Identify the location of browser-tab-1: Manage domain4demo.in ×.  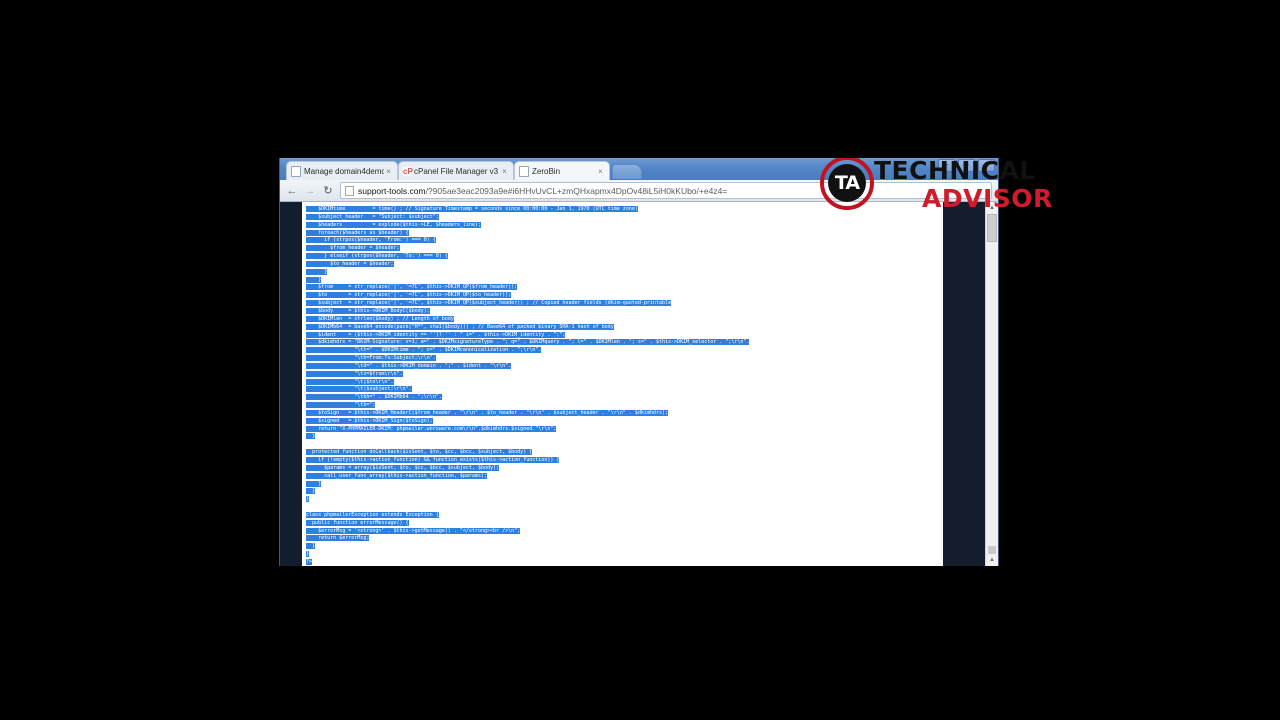
(342, 170).